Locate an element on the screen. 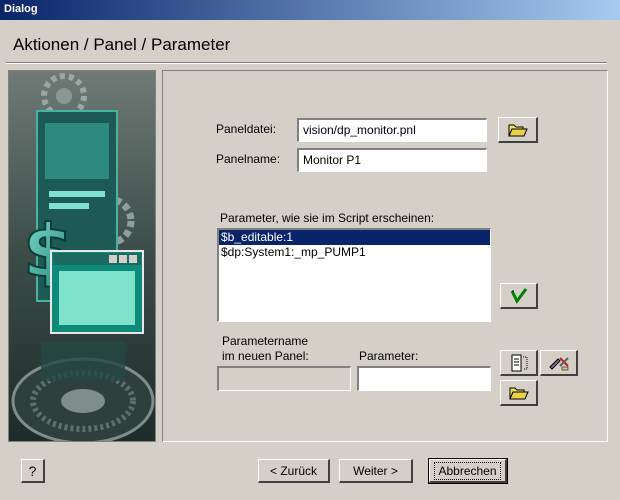 The width and height of the screenshot is (620, 500). paneldatei-input: vision/dp_monitor.pnl is located at coordinates (392, 130).